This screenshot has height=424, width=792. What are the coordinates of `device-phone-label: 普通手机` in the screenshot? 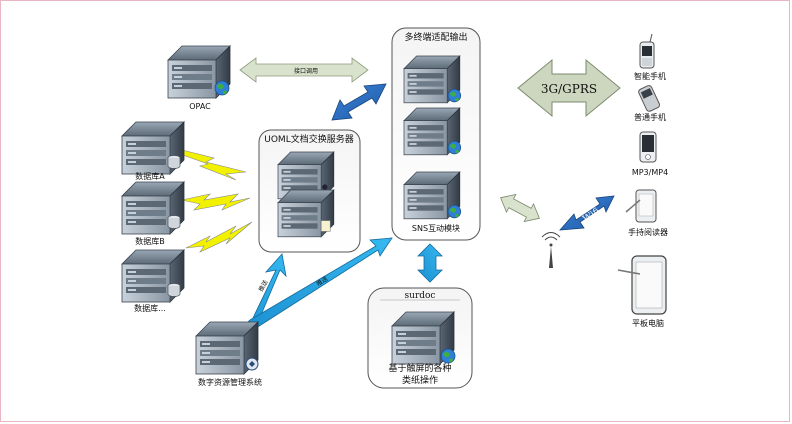 It's located at (650, 117).